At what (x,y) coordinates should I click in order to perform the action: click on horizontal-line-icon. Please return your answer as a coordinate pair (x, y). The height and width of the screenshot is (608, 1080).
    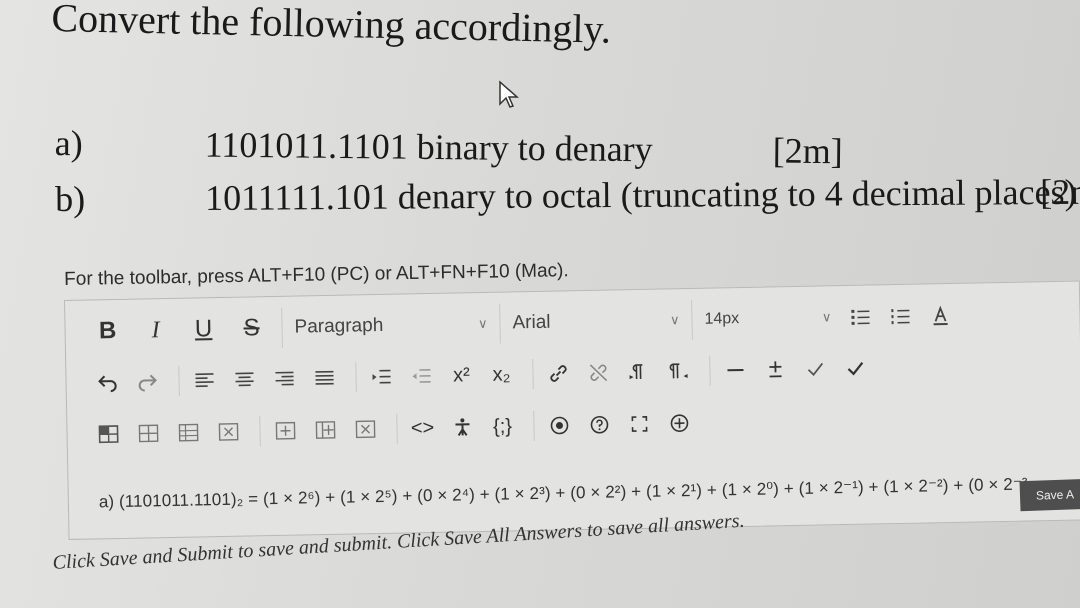
    Looking at the image, I should click on (735, 370).